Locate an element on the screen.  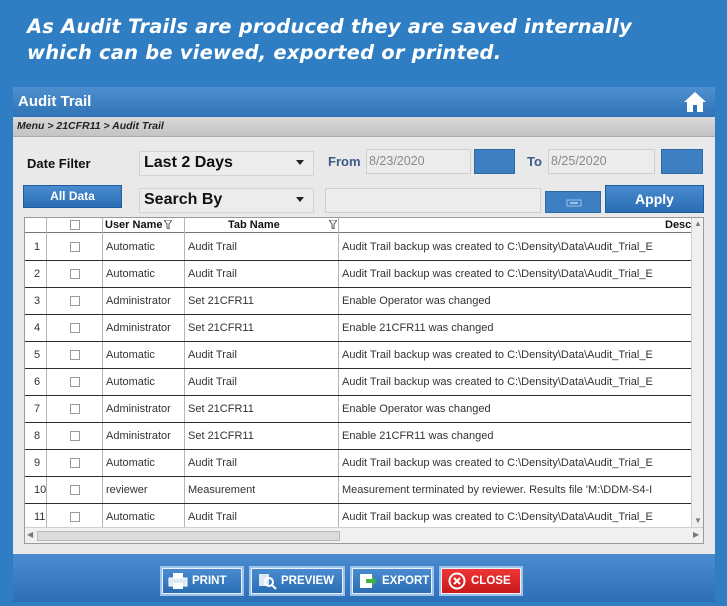
header-description: Desc is located at coordinates (678, 225).